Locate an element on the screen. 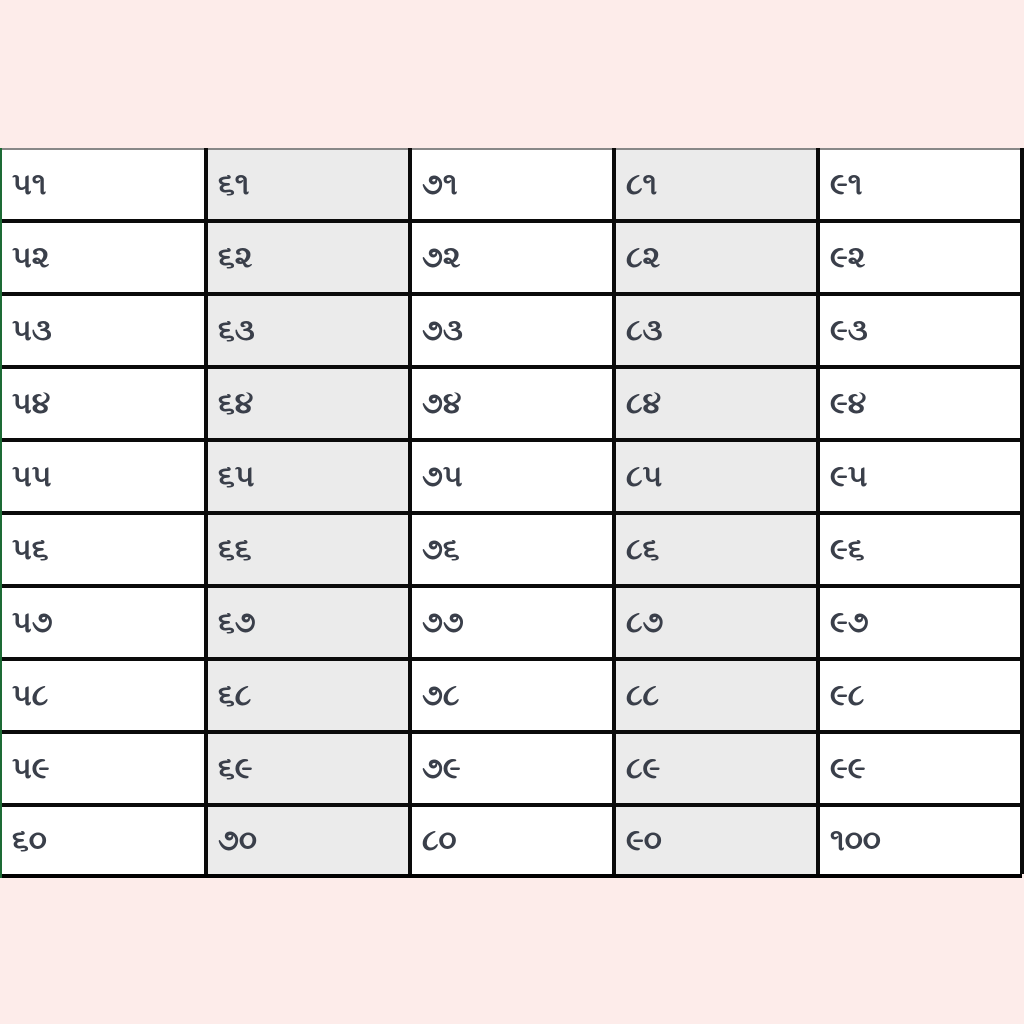 Image resolution: width=1024 pixels, height=1024 pixels. table-cell: ૭૭ is located at coordinates (512, 622).